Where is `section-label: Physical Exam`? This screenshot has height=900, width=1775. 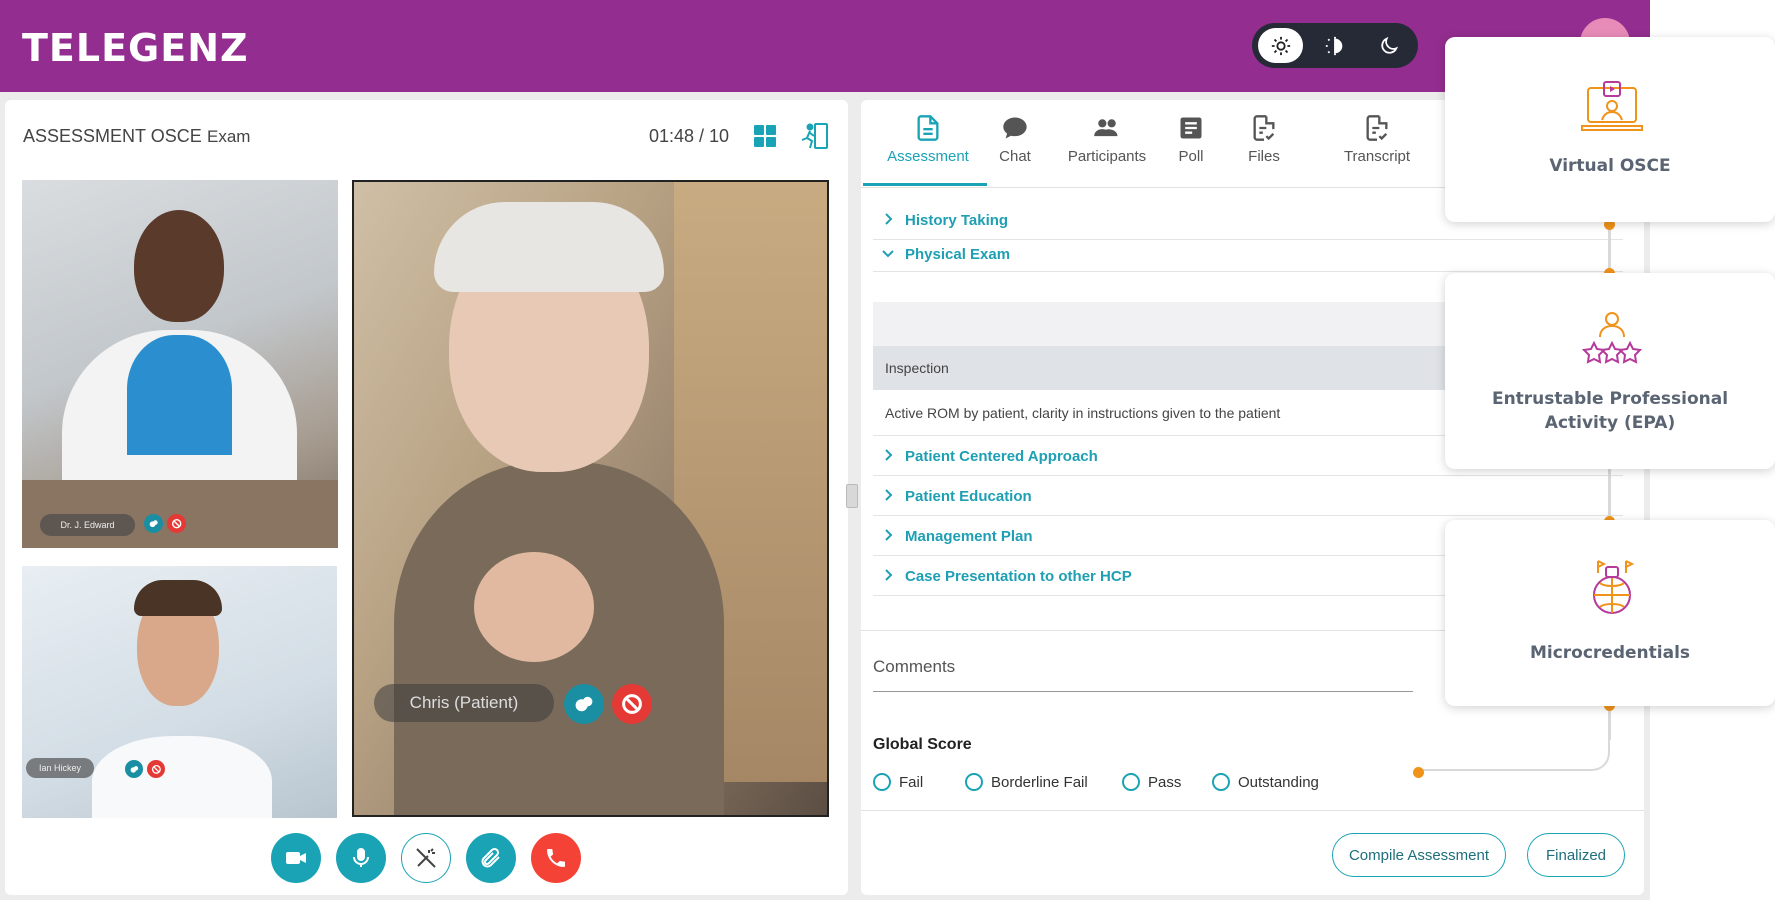 section-label: Physical Exam is located at coordinates (958, 254).